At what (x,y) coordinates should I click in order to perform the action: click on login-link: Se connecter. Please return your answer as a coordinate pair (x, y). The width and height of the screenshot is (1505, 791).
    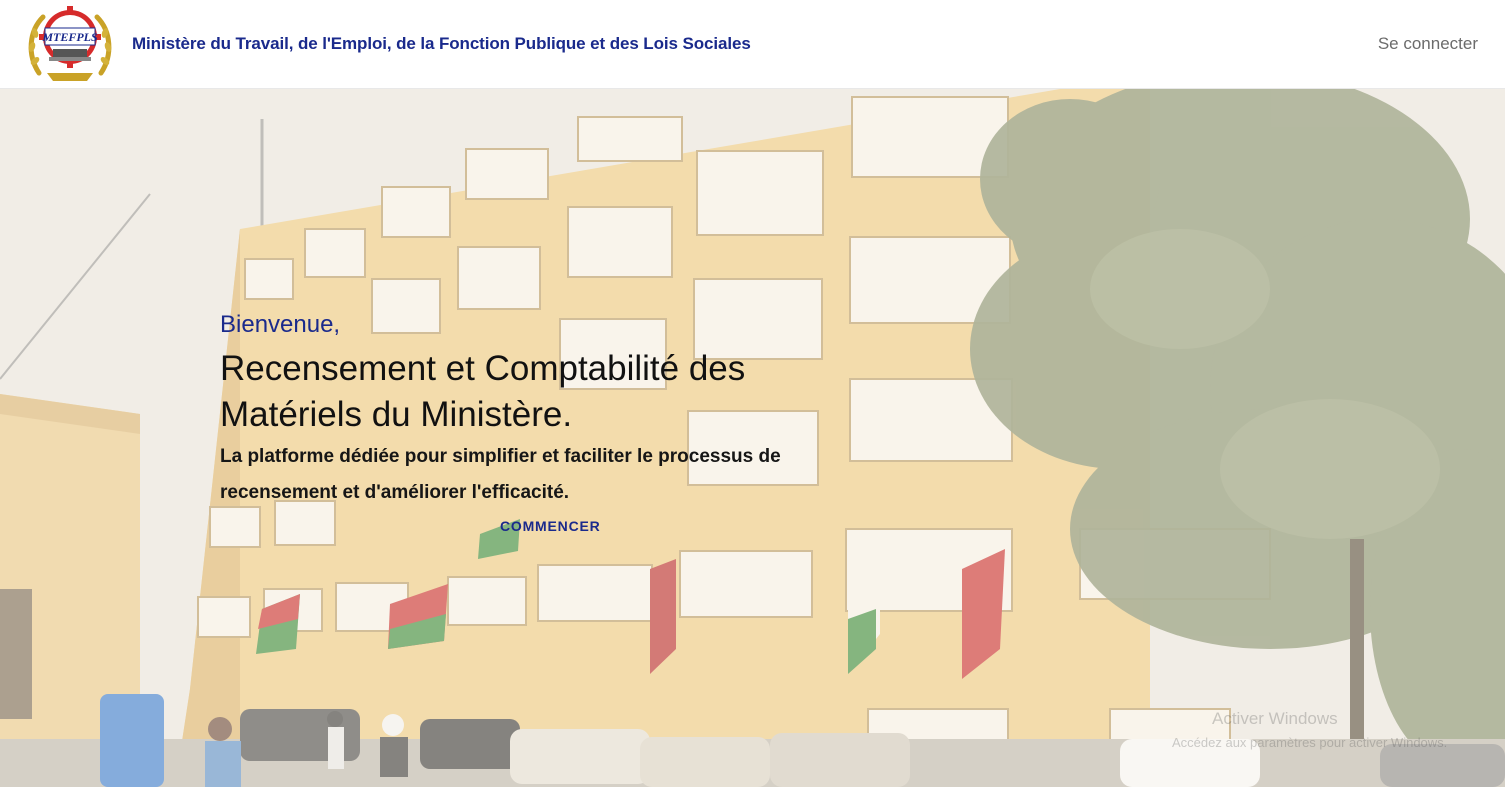
    Looking at the image, I should click on (1428, 44).